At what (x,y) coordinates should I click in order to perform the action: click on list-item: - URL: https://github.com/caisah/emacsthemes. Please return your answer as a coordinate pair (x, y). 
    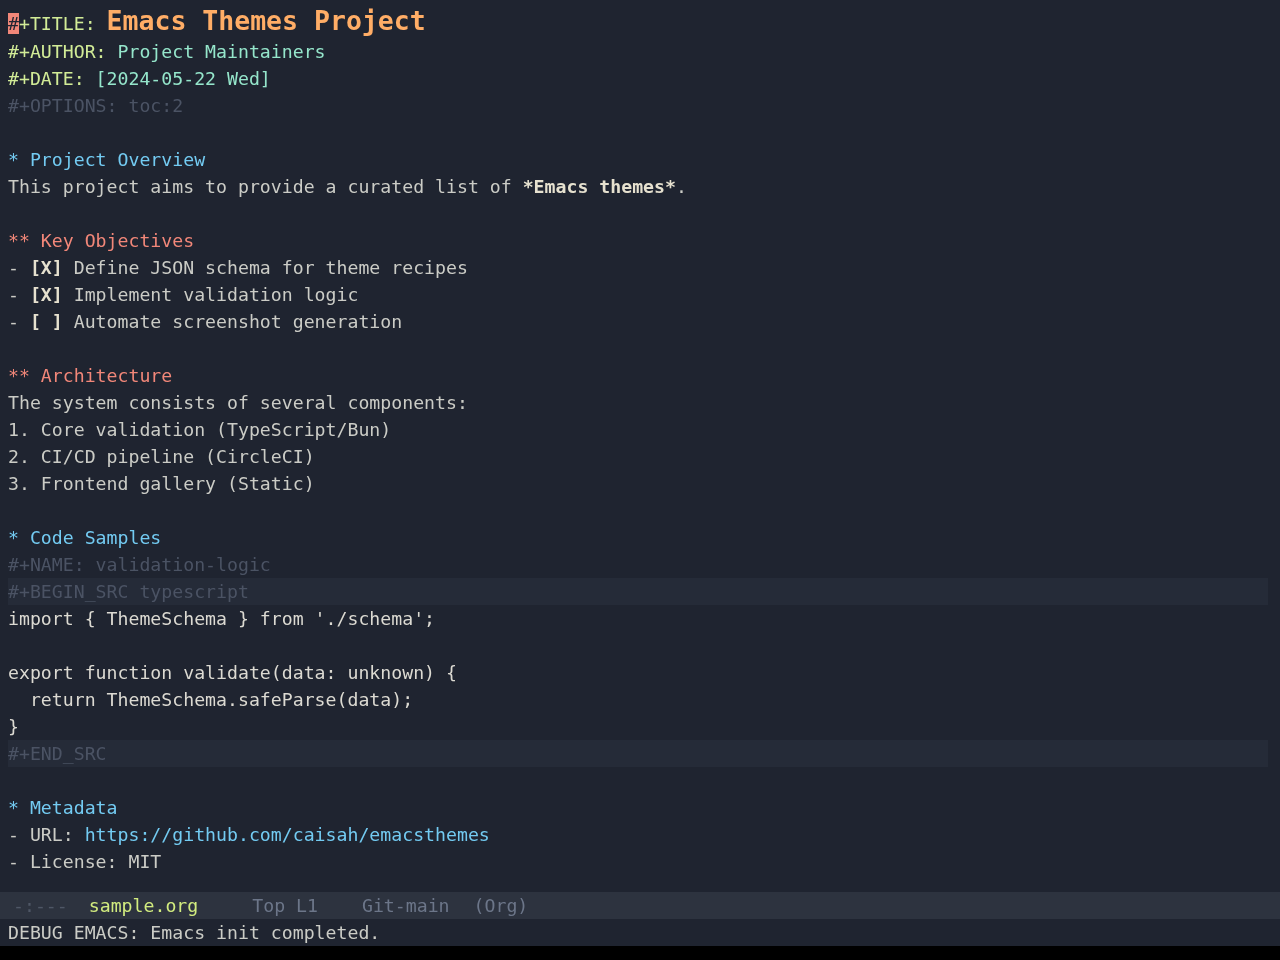
    Looking at the image, I should click on (249, 835).